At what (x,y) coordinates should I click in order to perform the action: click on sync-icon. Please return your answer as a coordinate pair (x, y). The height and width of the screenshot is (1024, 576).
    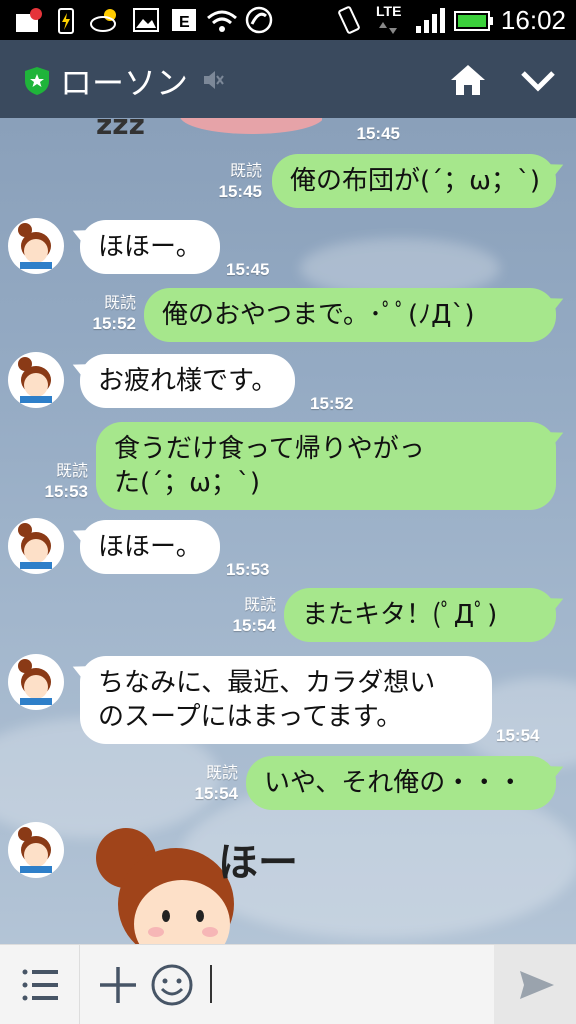
    Looking at the image, I should click on (259, 20).